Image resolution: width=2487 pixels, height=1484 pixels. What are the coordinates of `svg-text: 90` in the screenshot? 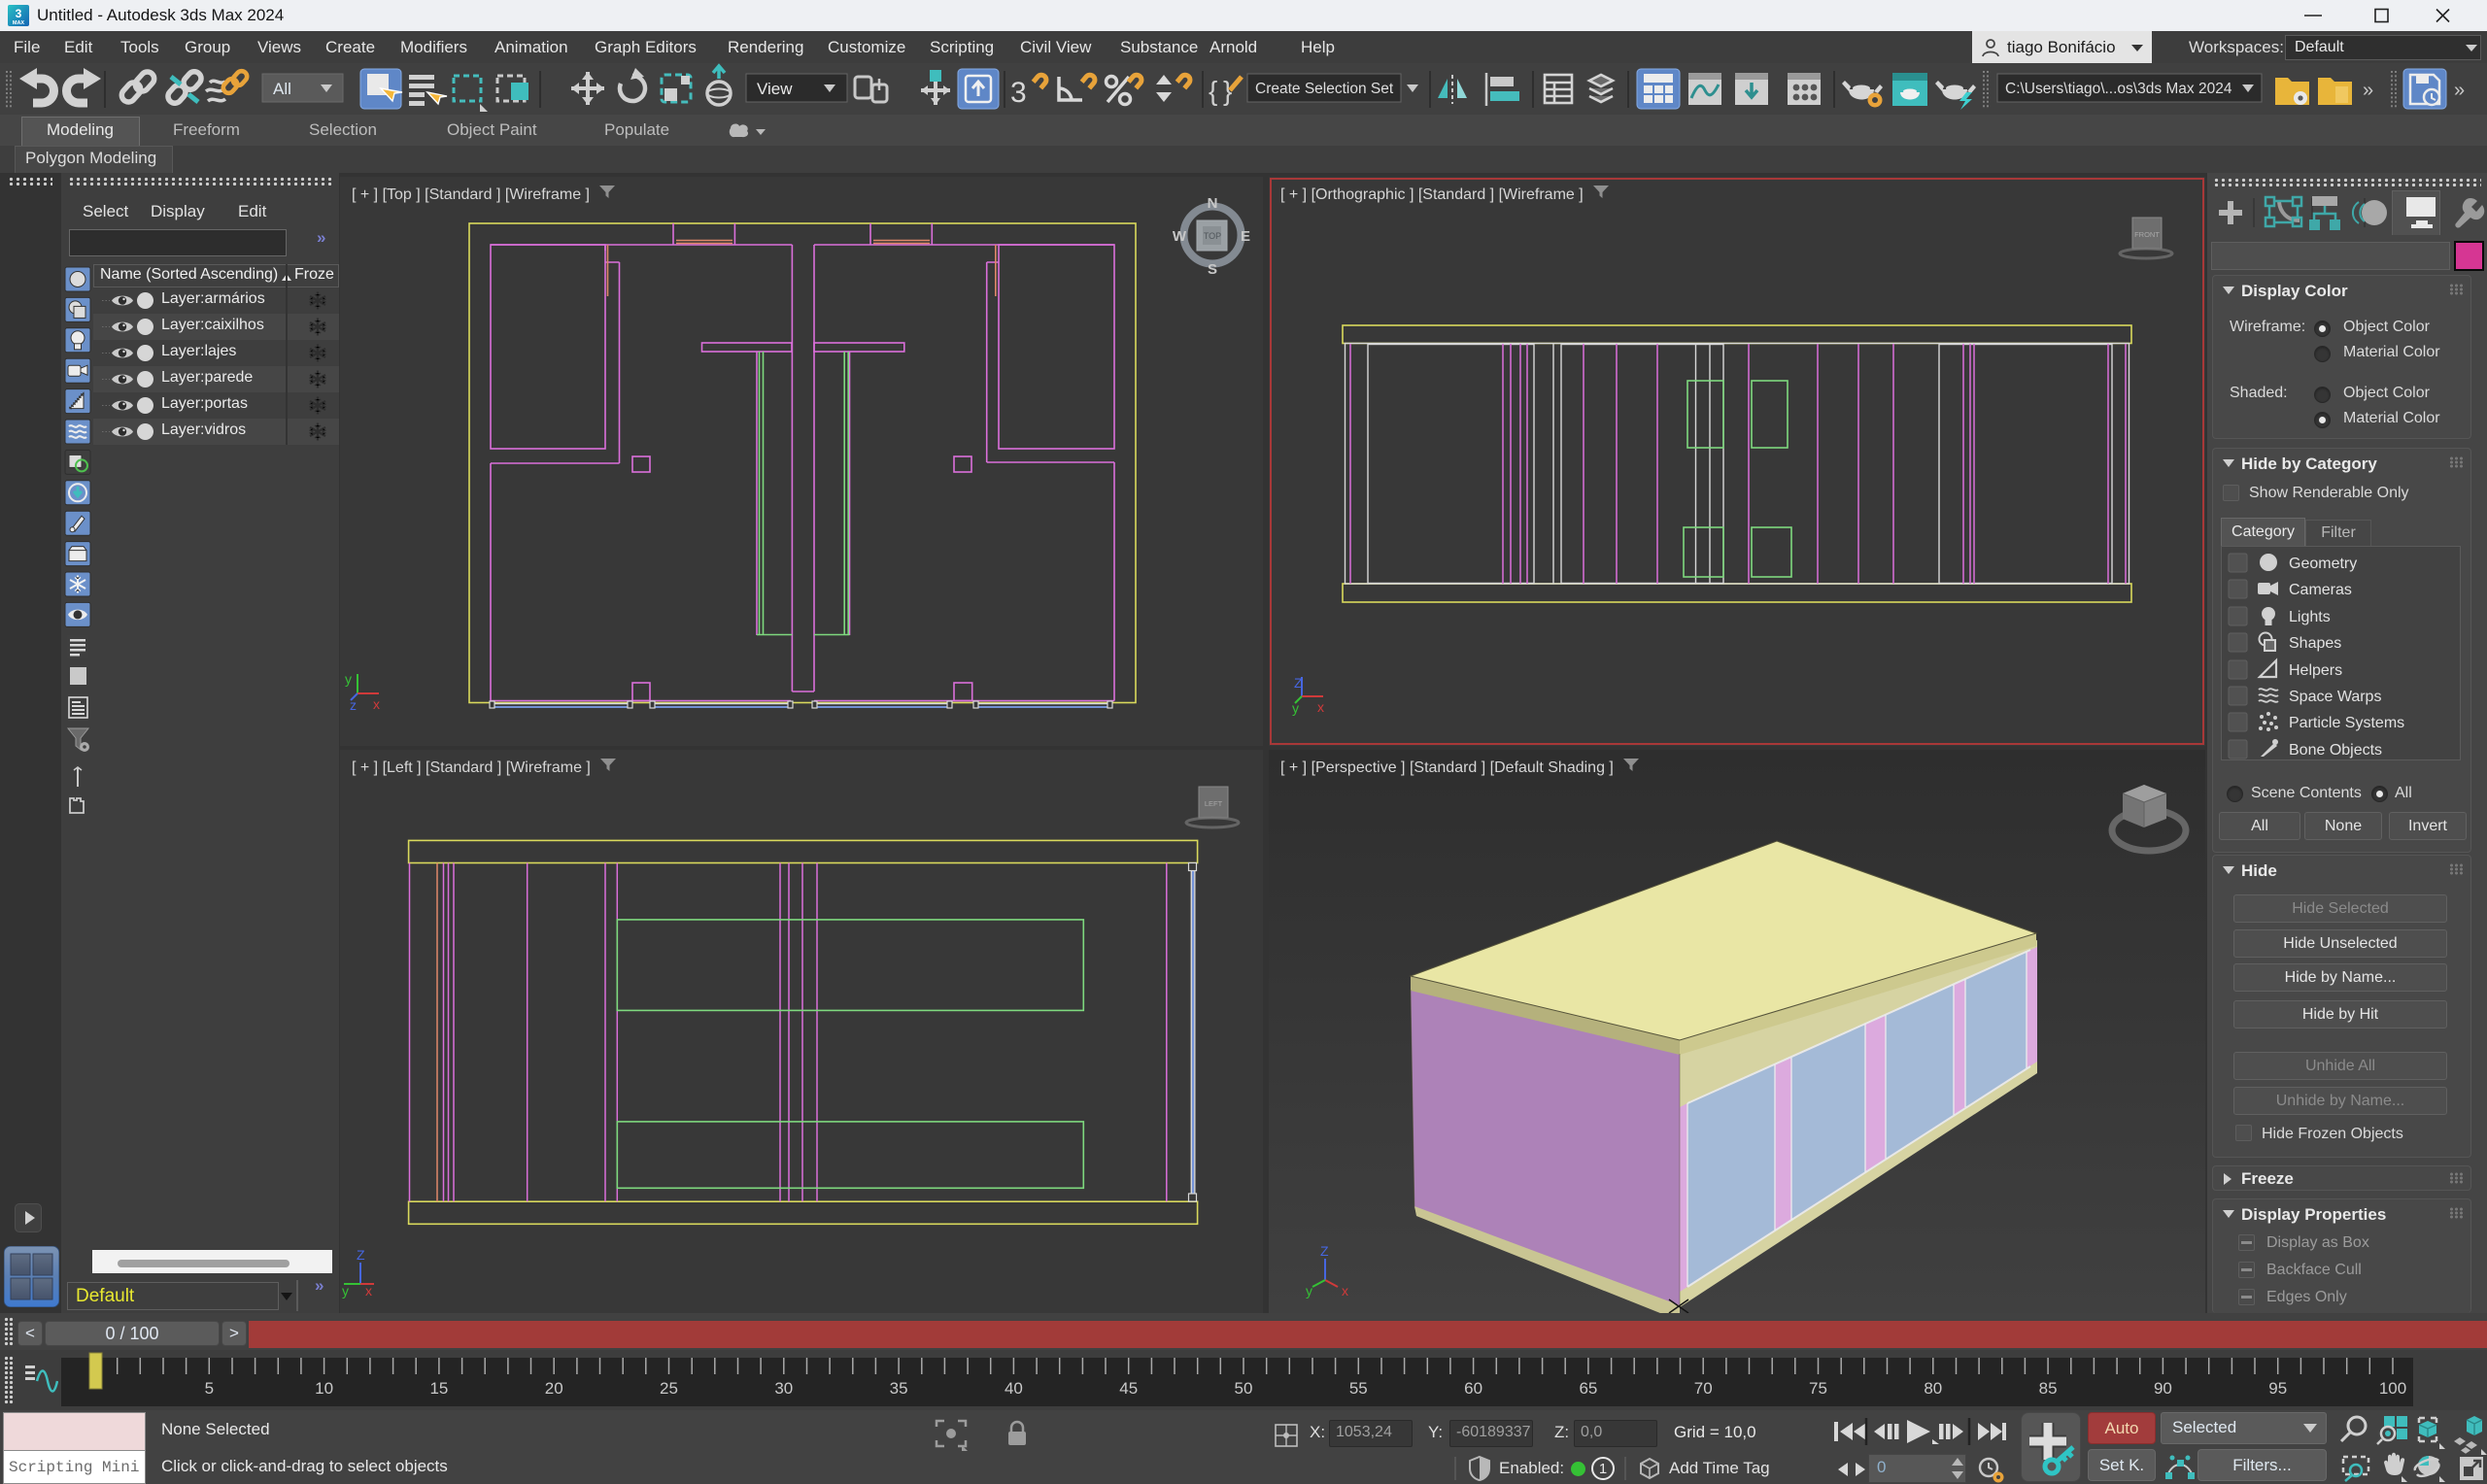 It's located at (2163, 1388).